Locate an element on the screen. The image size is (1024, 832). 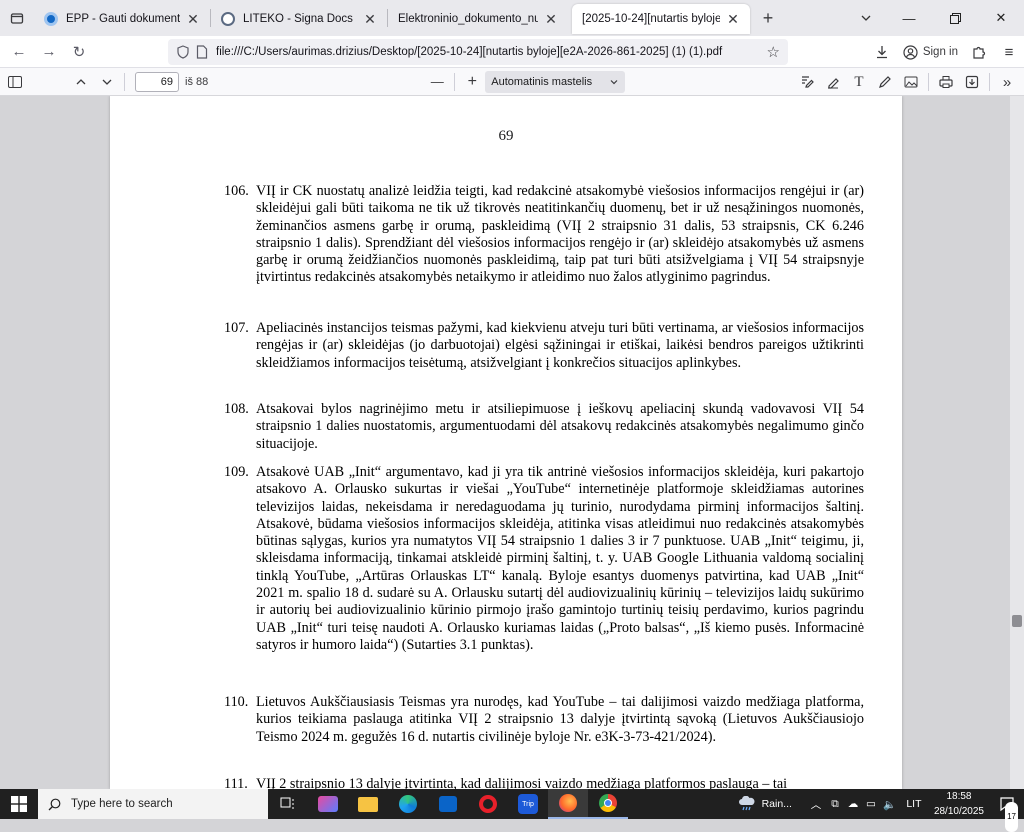
tab-nuorasas: Elektroninio_dokumento_nuorašas ( ✕ is located at coordinates (478, 19).